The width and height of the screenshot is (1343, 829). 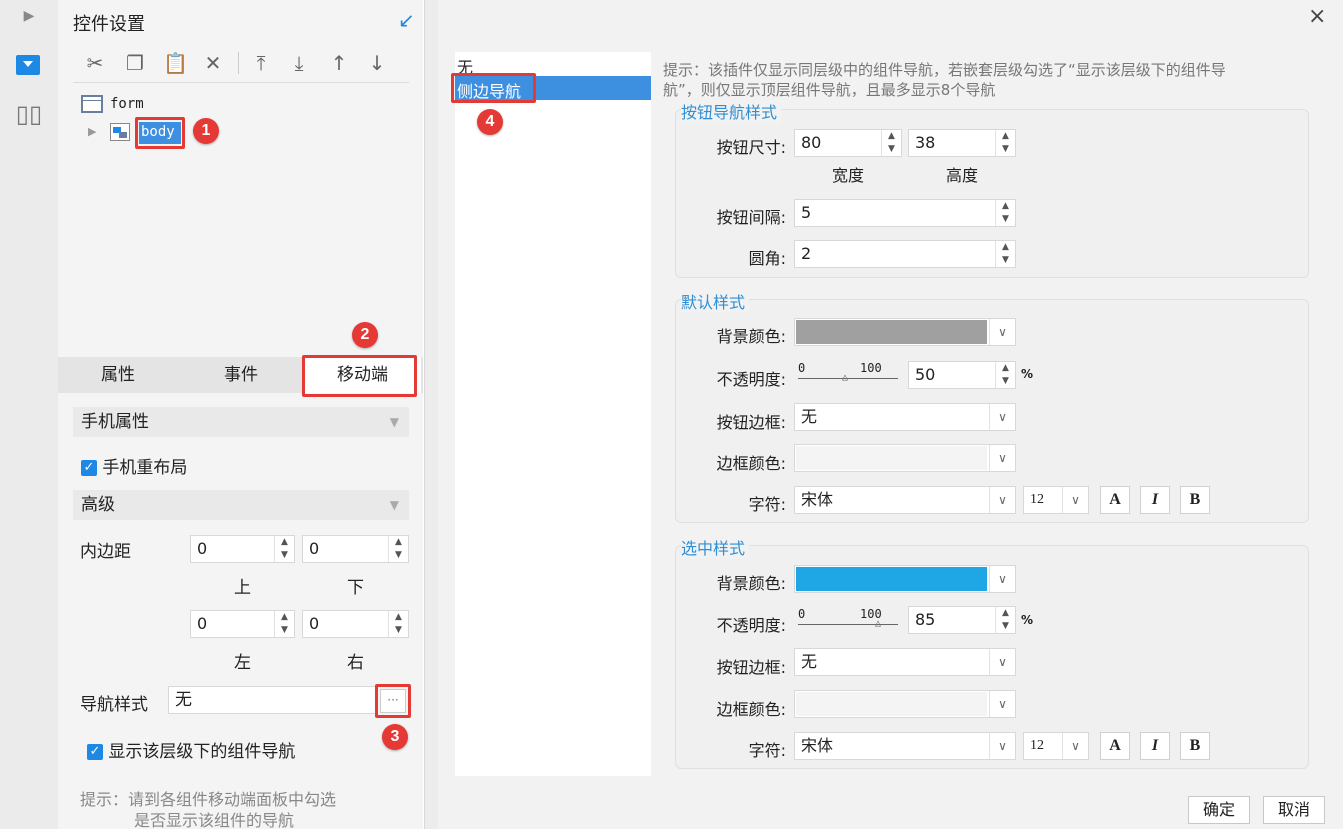 What do you see at coordinates (905, 662) in the screenshot?
I see `selected-border-select: 无 ∨` at bounding box center [905, 662].